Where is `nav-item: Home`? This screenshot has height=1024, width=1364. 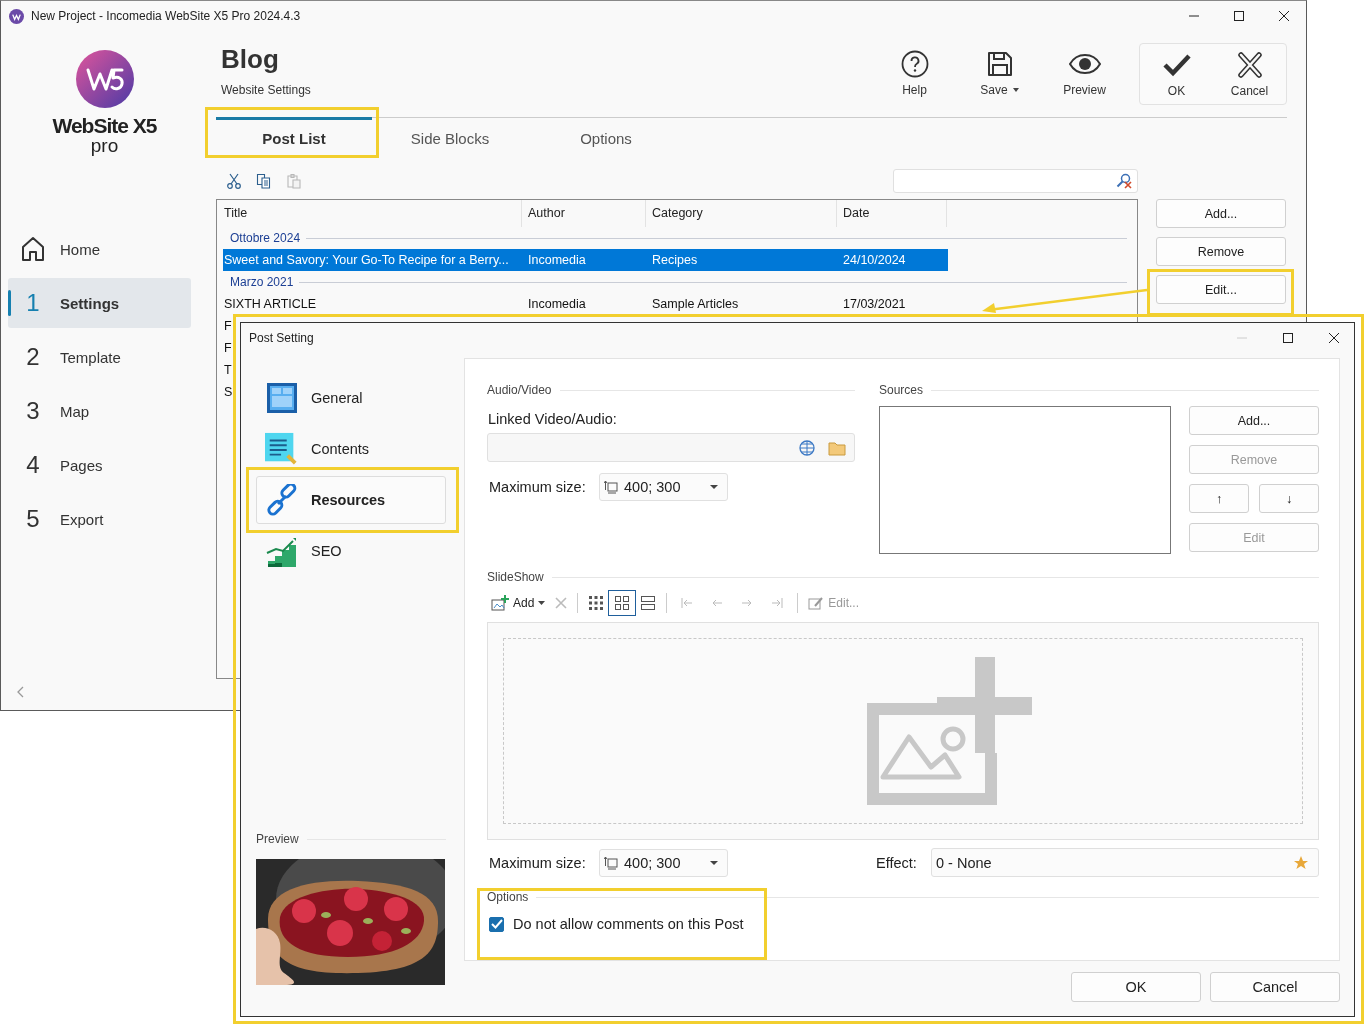
nav-item: Home is located at coordinates (99, 249).